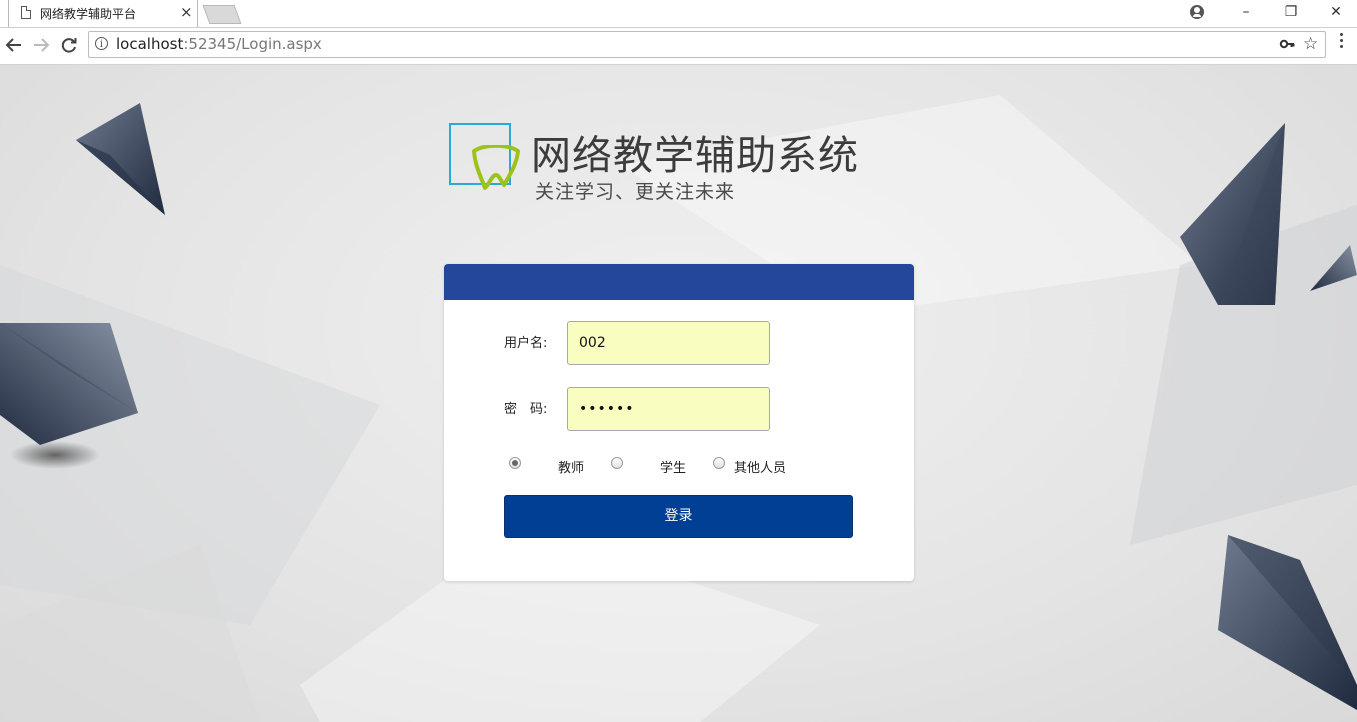  I want to click on password-label: 密 码:, so click(526, 409).